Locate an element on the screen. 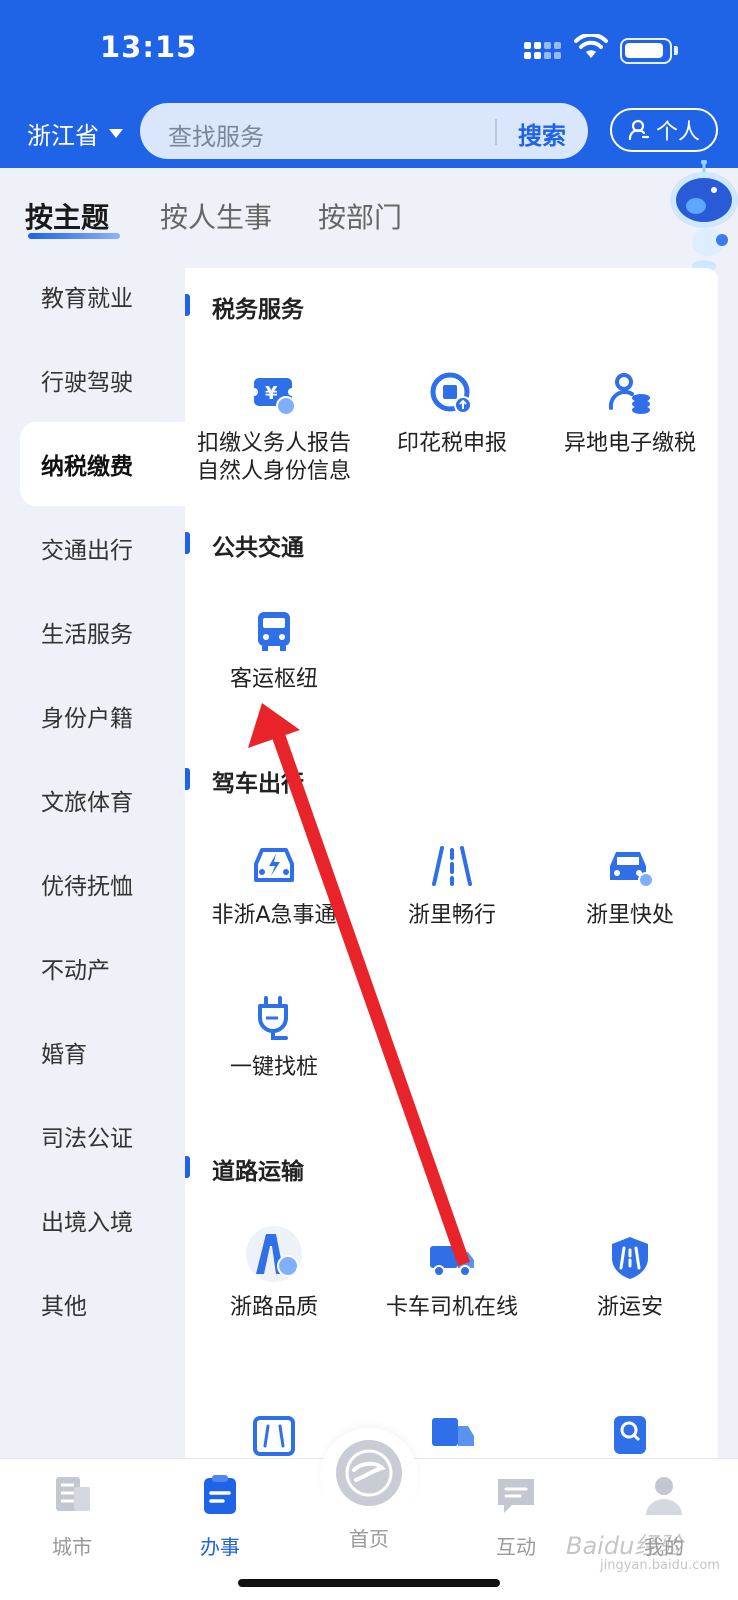 This screenshot has width=738, height=1600. sidebar-item-culture: 文旅体育 is located at coordinates (102, 800).